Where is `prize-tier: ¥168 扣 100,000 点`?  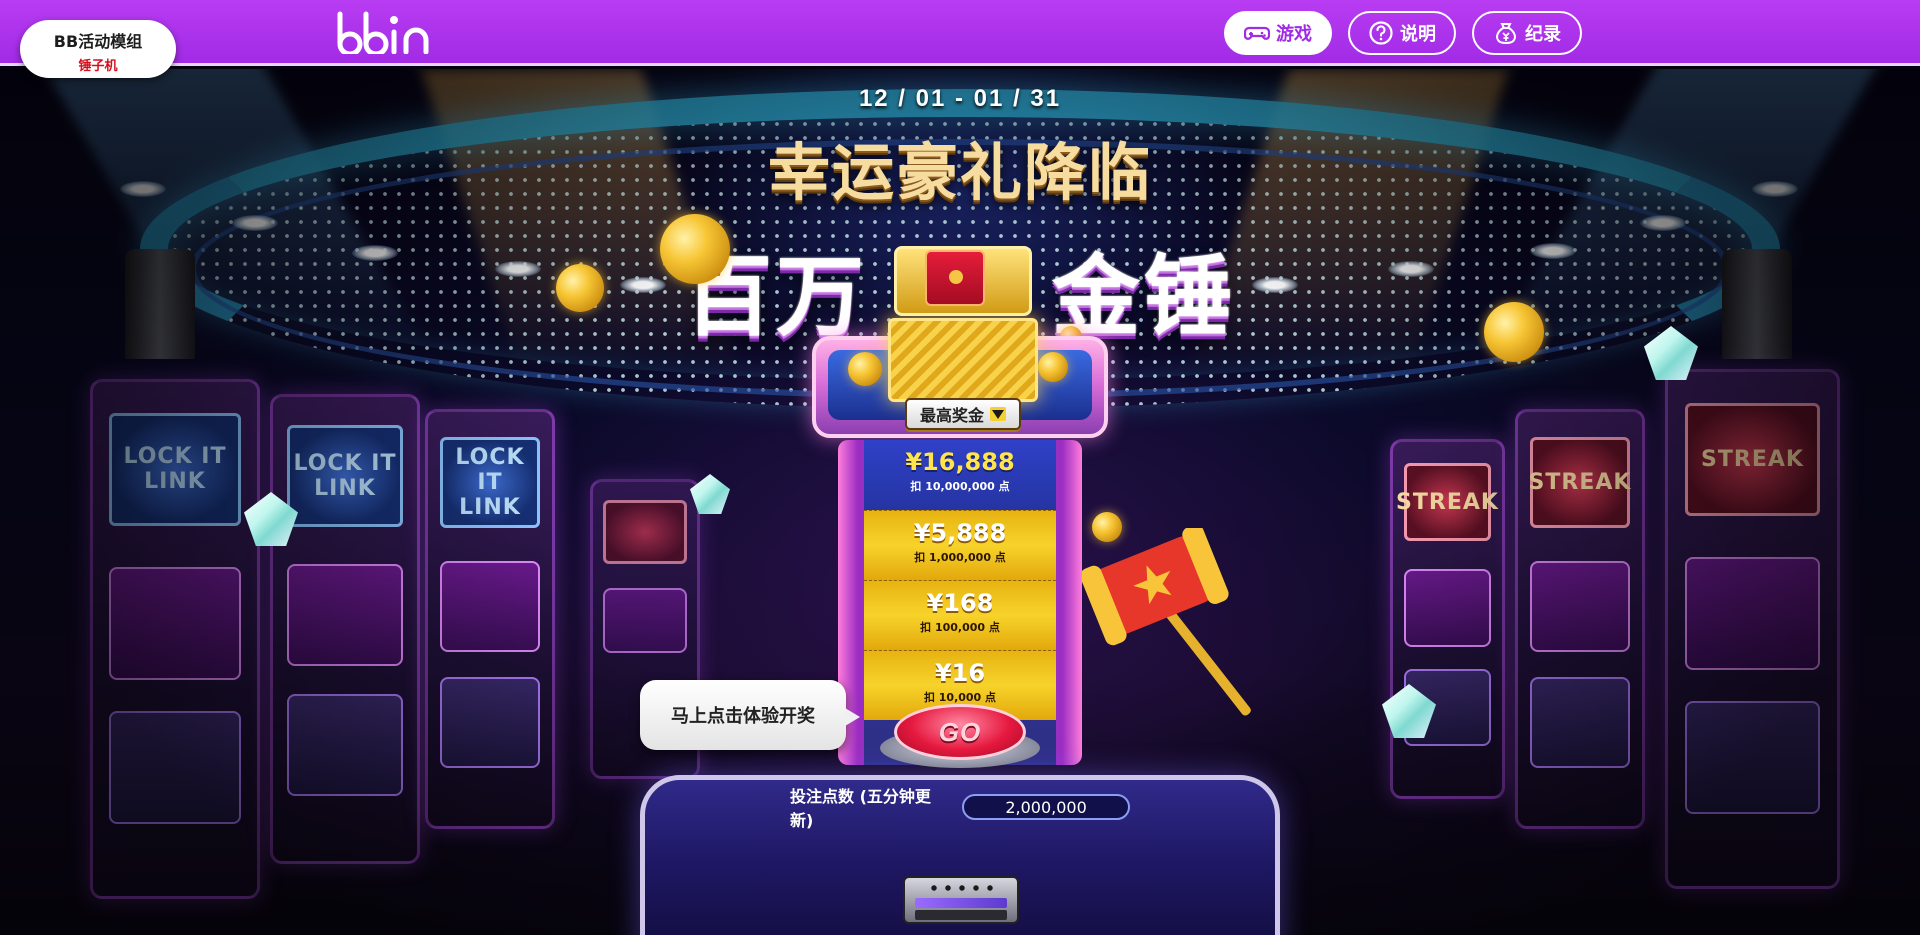
prize-tier: ¥168 扣 100,000 点 is located at coordinates (960, 615).